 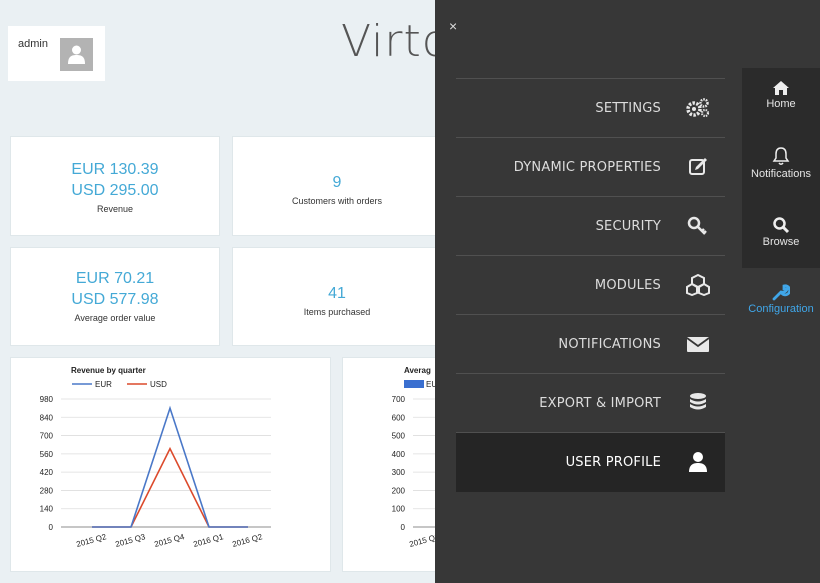 What do you see at coordinates (399, 472) in the screenshot?
I see `y-tick-label: 300` at bounding box center [399, 472].